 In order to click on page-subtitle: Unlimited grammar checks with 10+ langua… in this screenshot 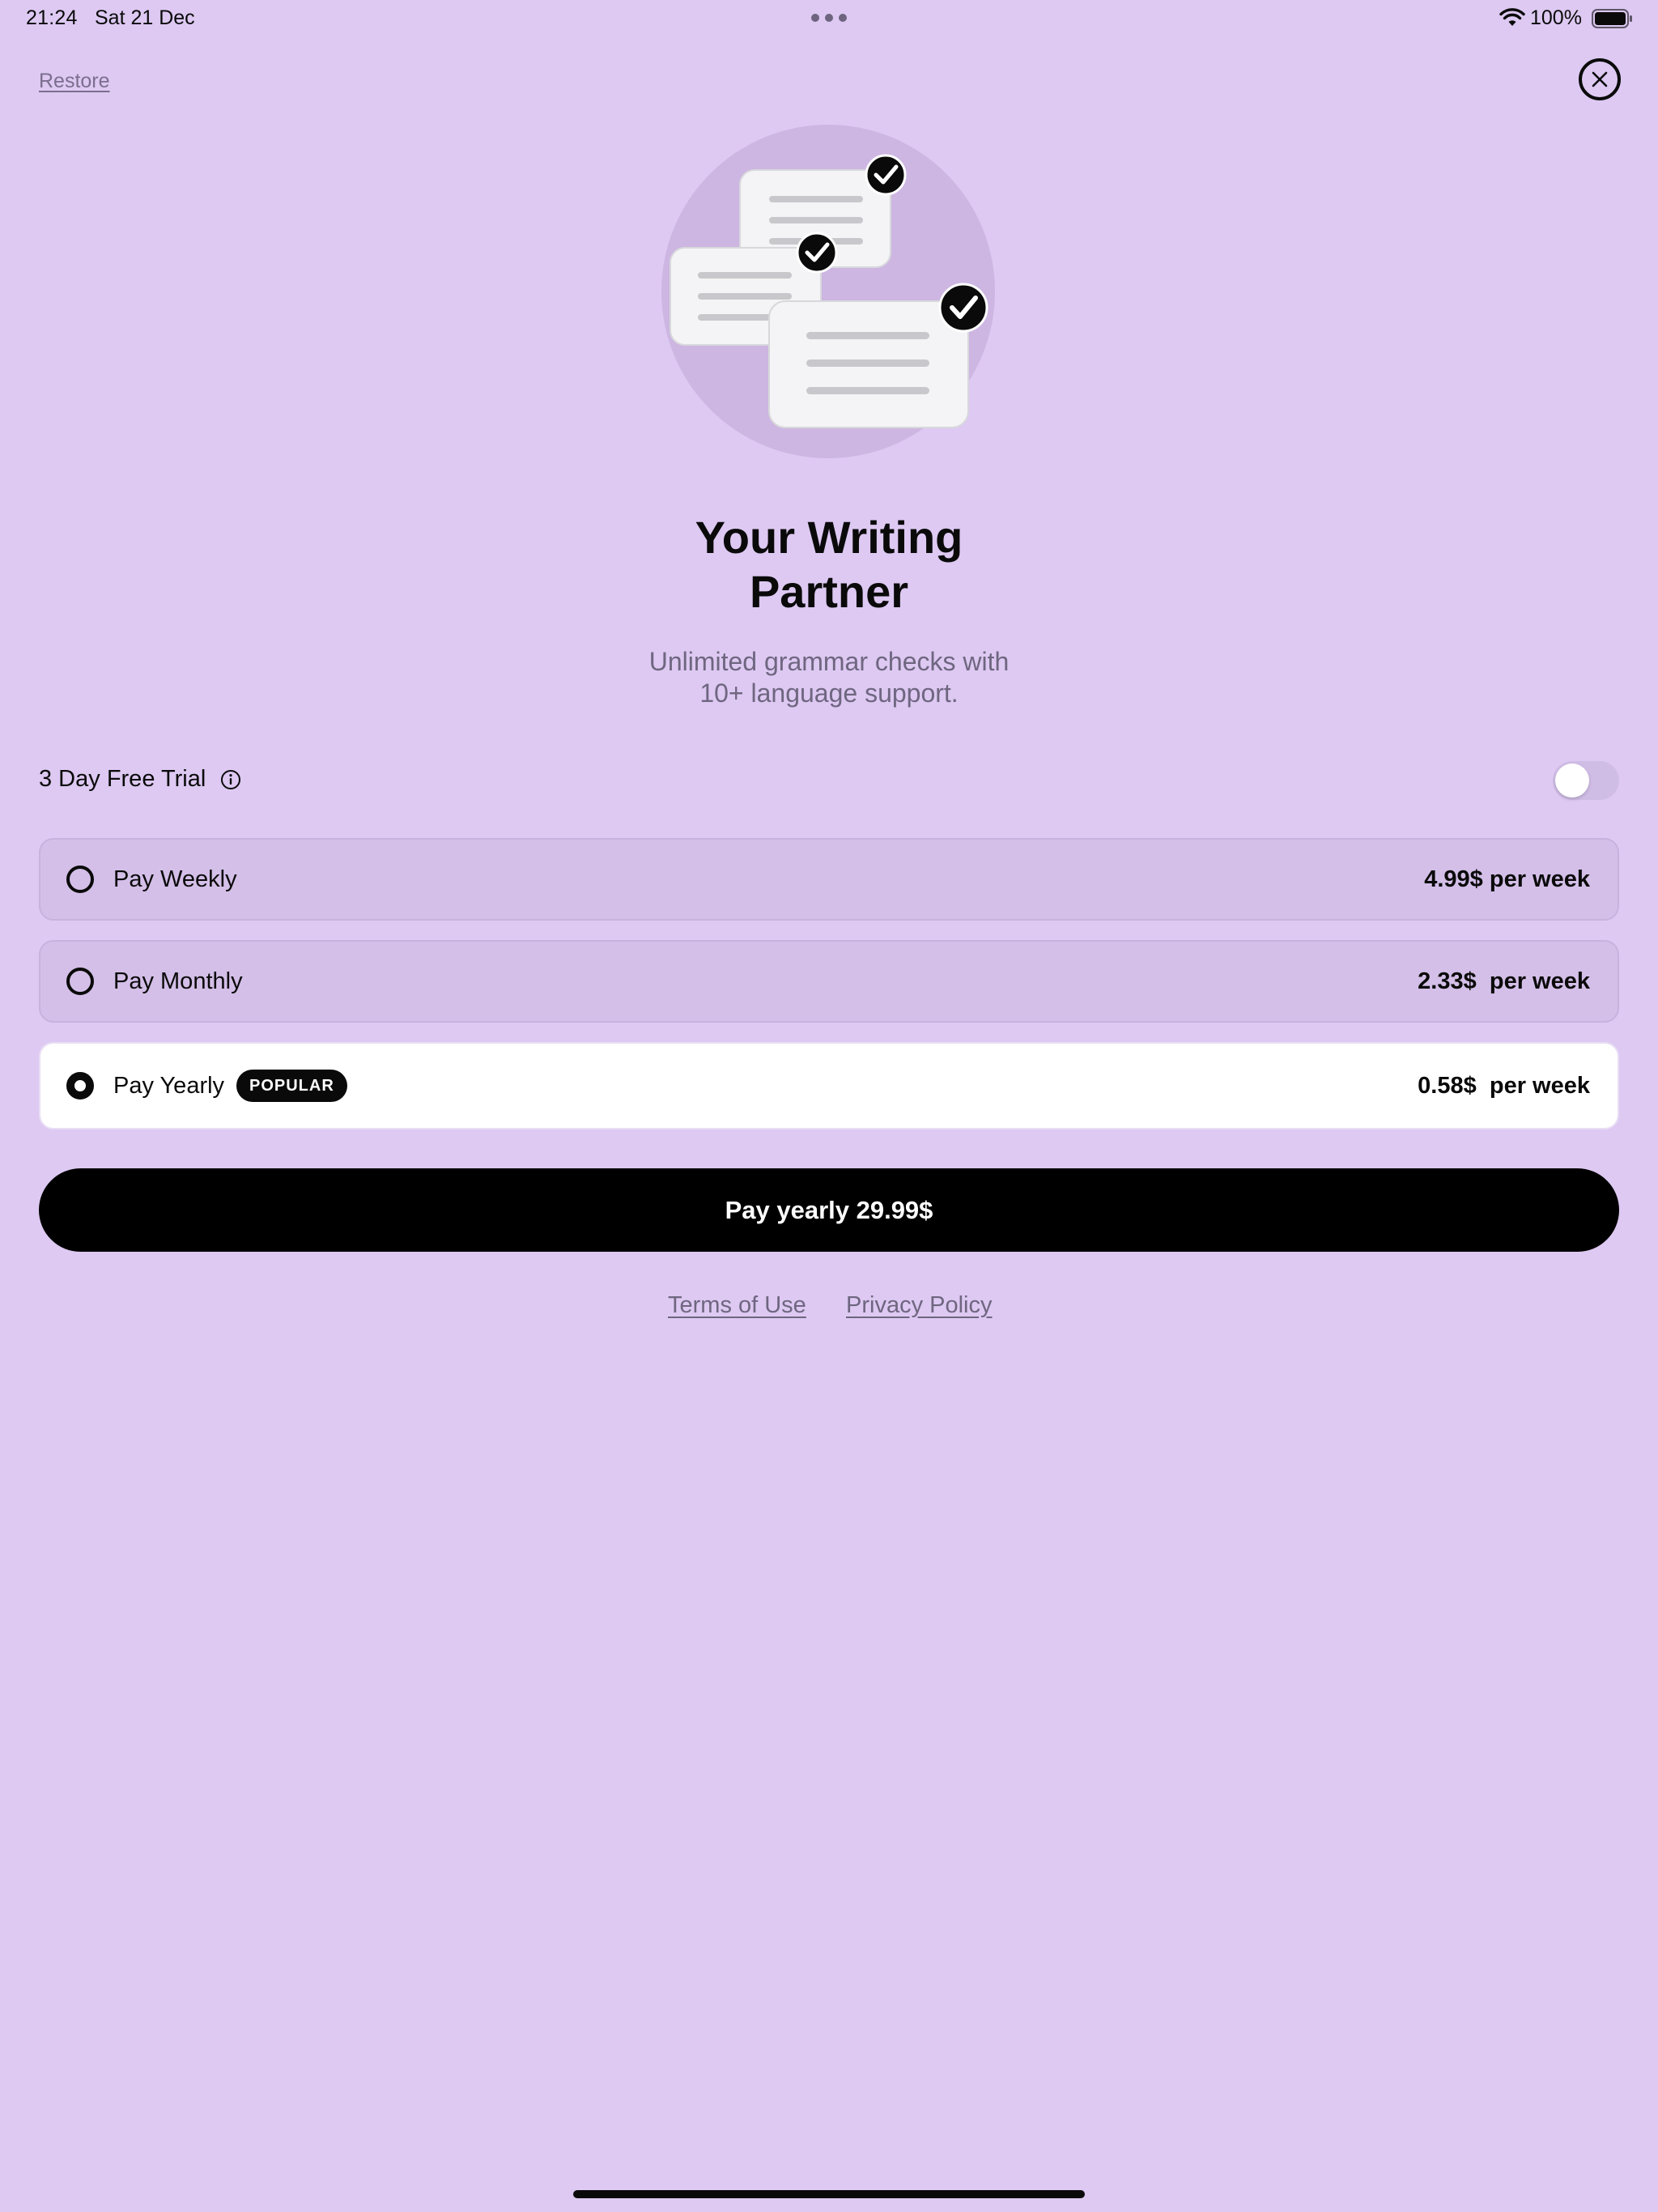, I will do `click(829, 678)`.